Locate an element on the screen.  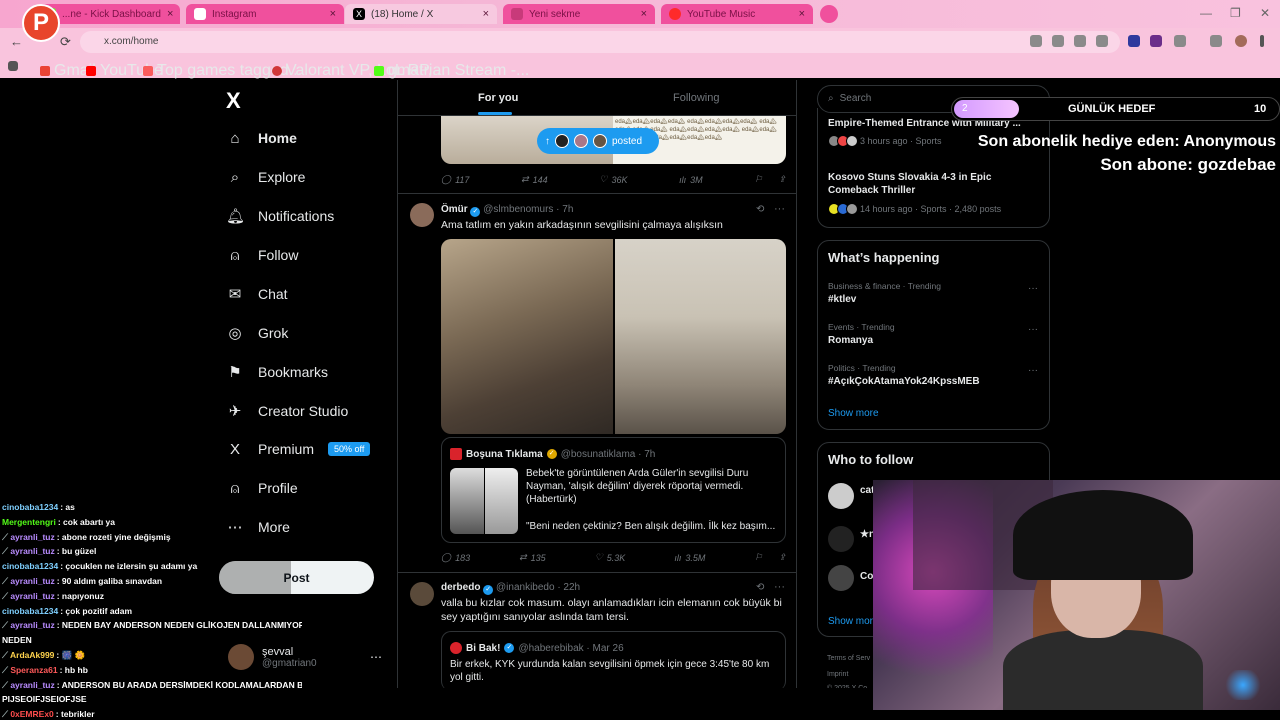
author-name: derbedo is located at coordinates (460, 587).